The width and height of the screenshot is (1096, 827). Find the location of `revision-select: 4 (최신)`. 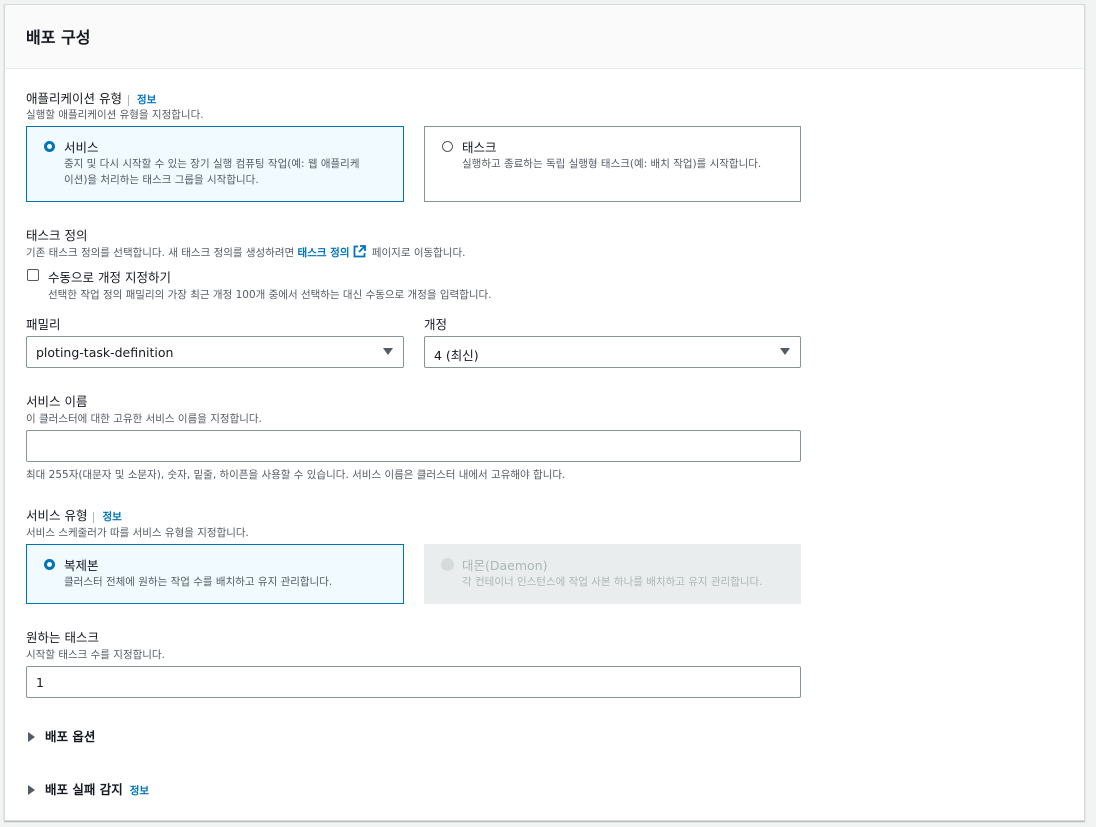

revision-select: 4 (최신) is located at coordinates (612, 352).